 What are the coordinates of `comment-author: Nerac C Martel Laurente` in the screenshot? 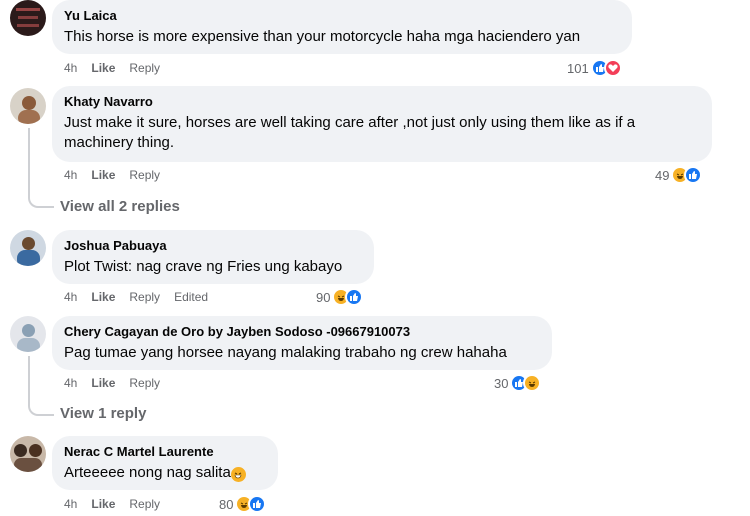 It's located at (165, 452).